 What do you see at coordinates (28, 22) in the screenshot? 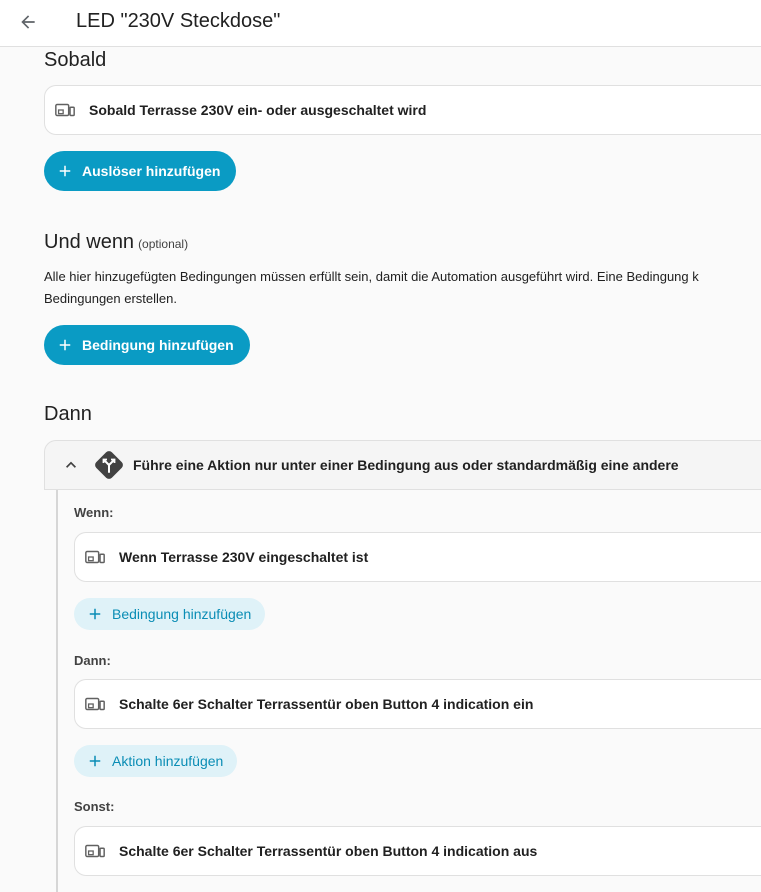
I see `arrow-left-icon` at bounding box center [28, 22].